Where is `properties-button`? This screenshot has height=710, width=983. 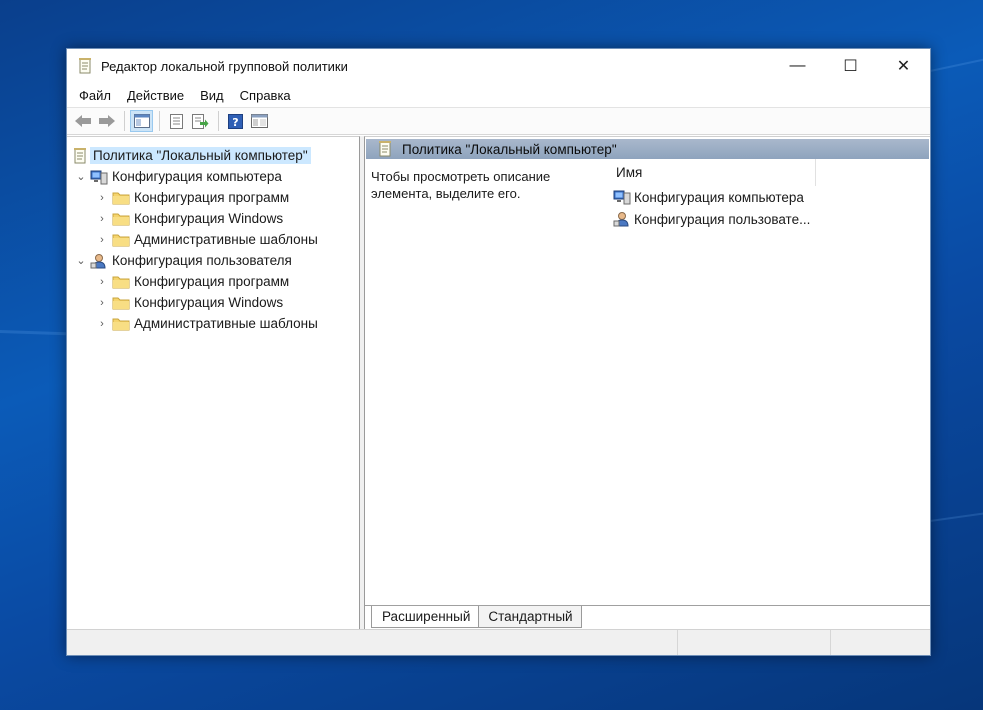
properties-button is located at coordinates (176, 121).